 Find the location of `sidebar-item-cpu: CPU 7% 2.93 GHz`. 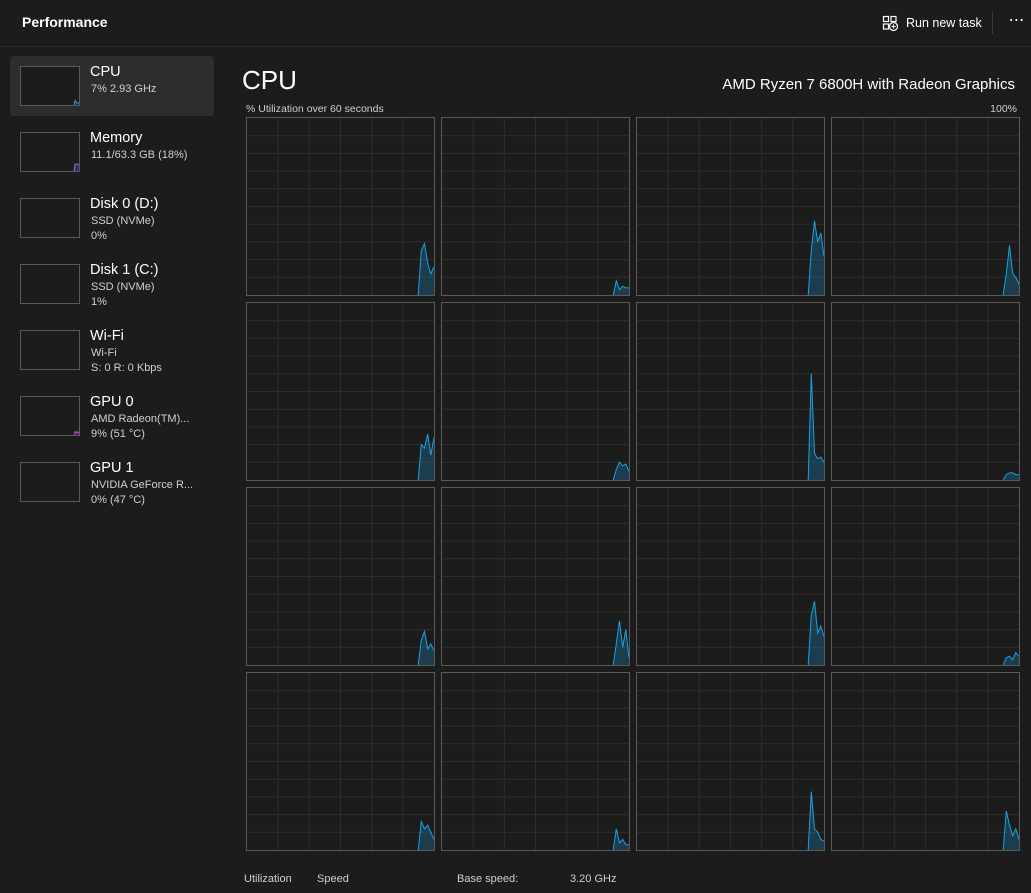

sidebar-item-cpu: CPU 7% 2.93 GHz is located at coordinates (112, 86).